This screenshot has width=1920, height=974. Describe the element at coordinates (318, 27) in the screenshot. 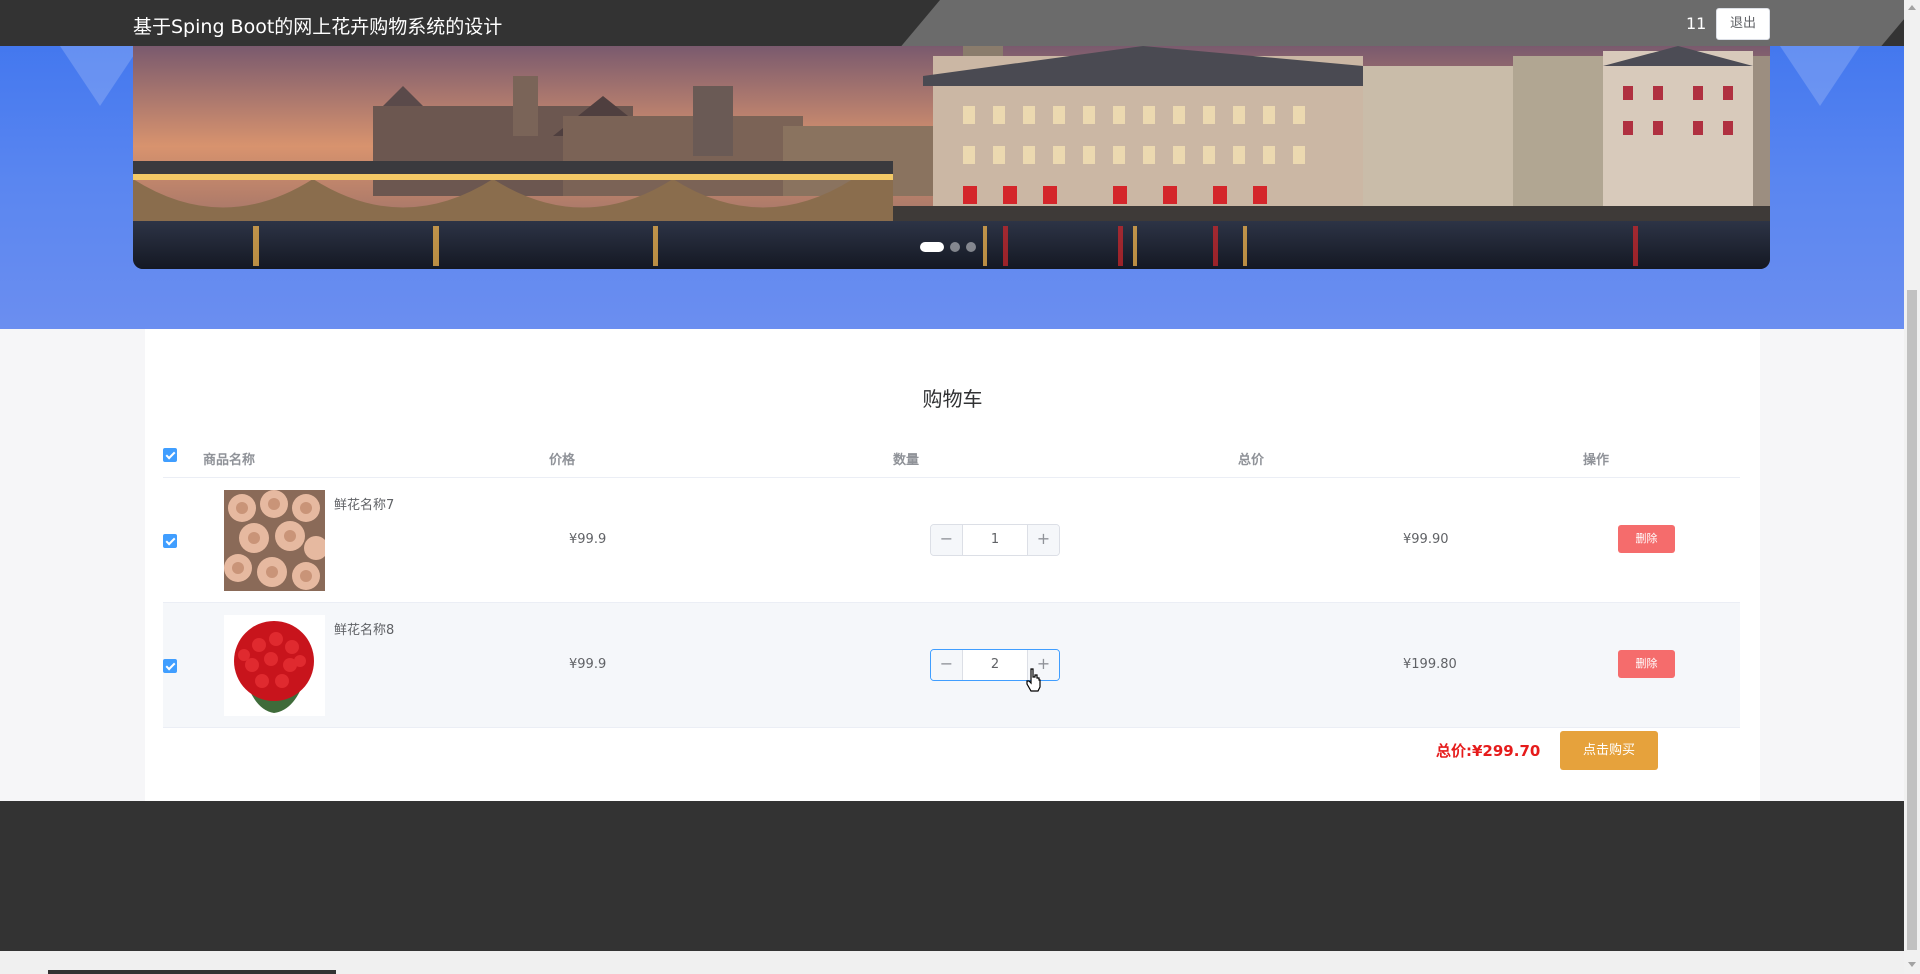

I see `site-title: 基于Sping Boot的网上花卉购物系统的设计` at that location.